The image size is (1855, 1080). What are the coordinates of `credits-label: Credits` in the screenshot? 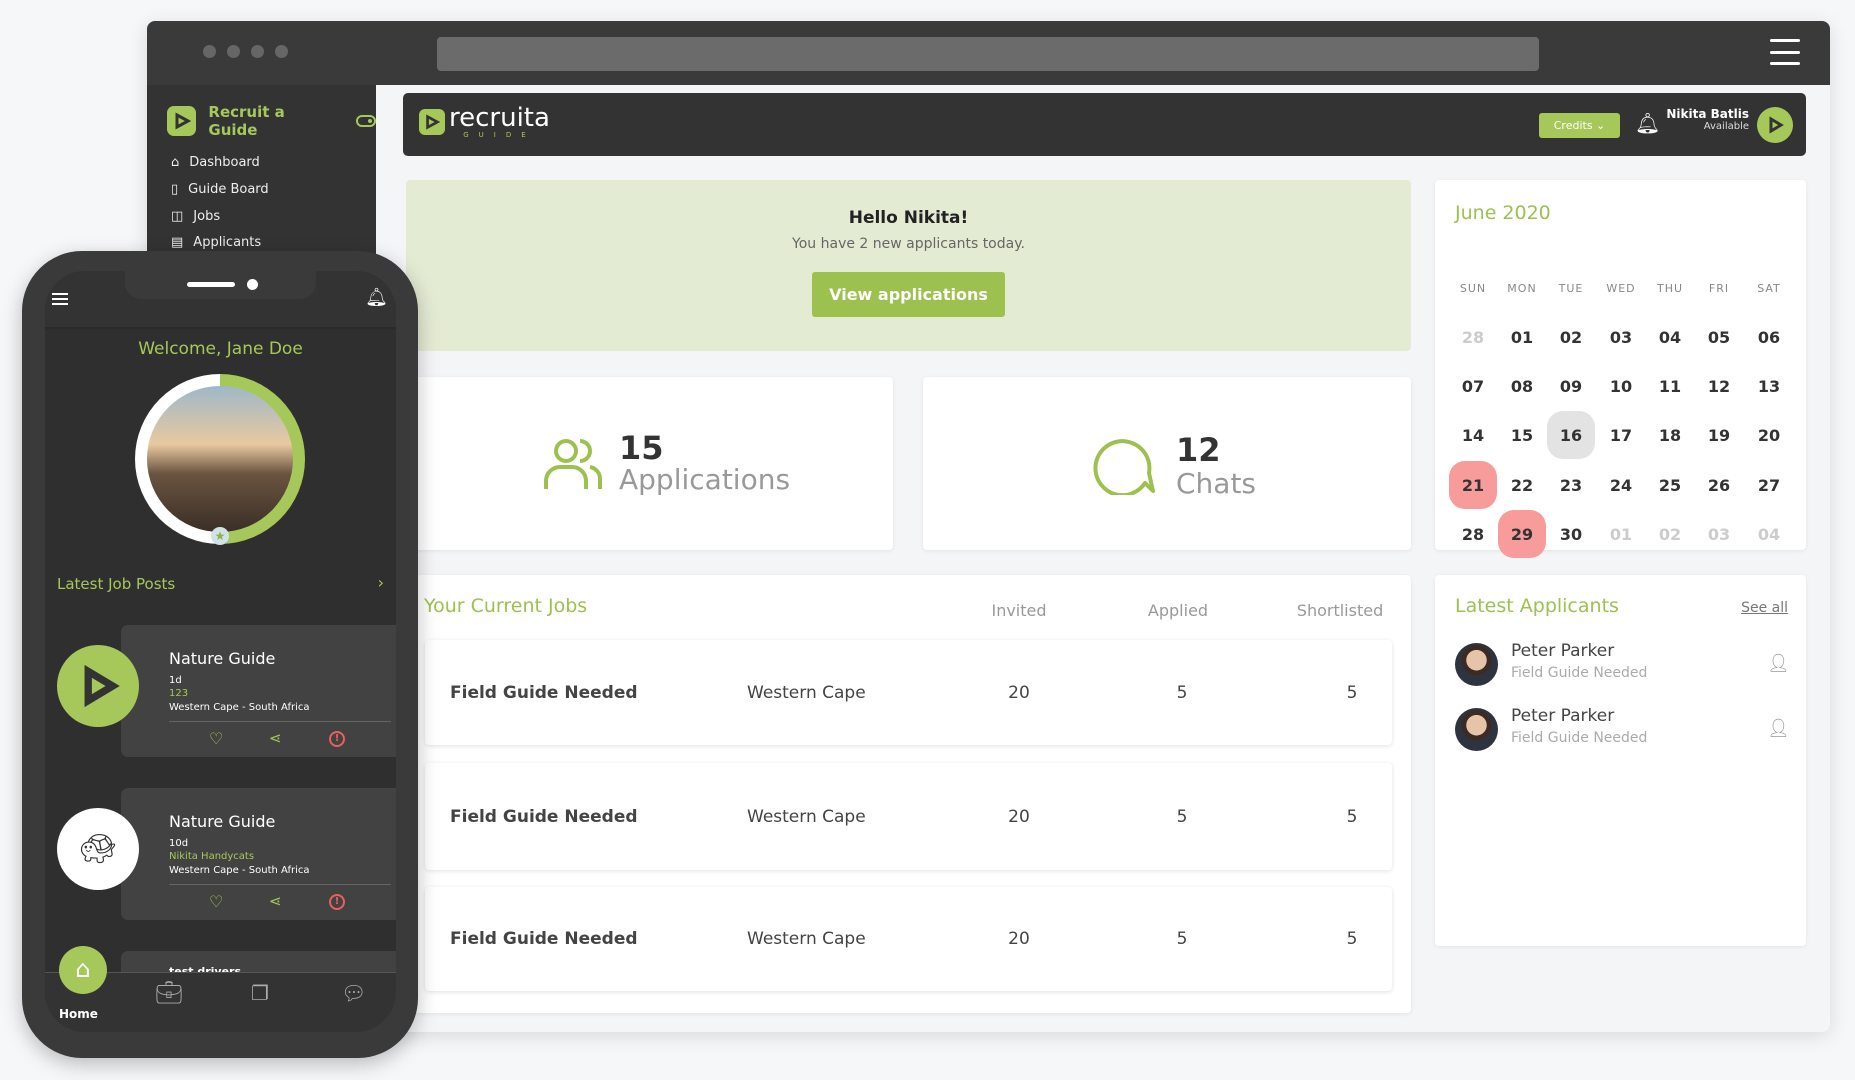 It's located at (1573, 125).